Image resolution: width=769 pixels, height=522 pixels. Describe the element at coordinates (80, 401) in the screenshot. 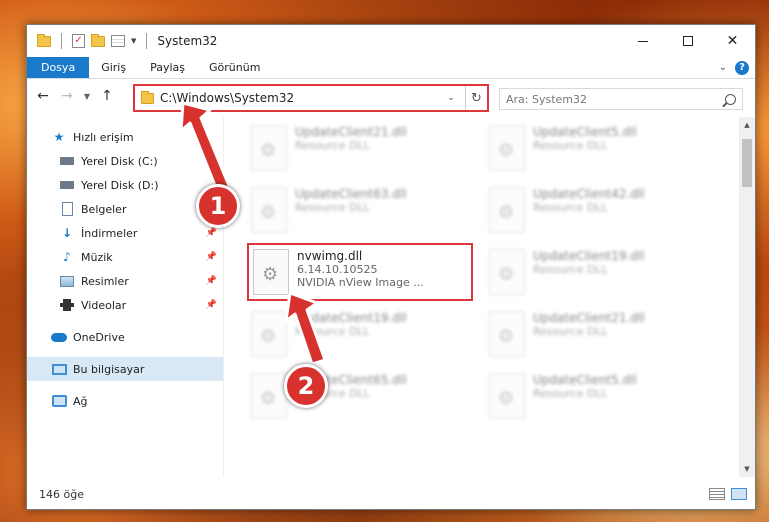

I see `sidebar-item-label: Ağ` at that location.